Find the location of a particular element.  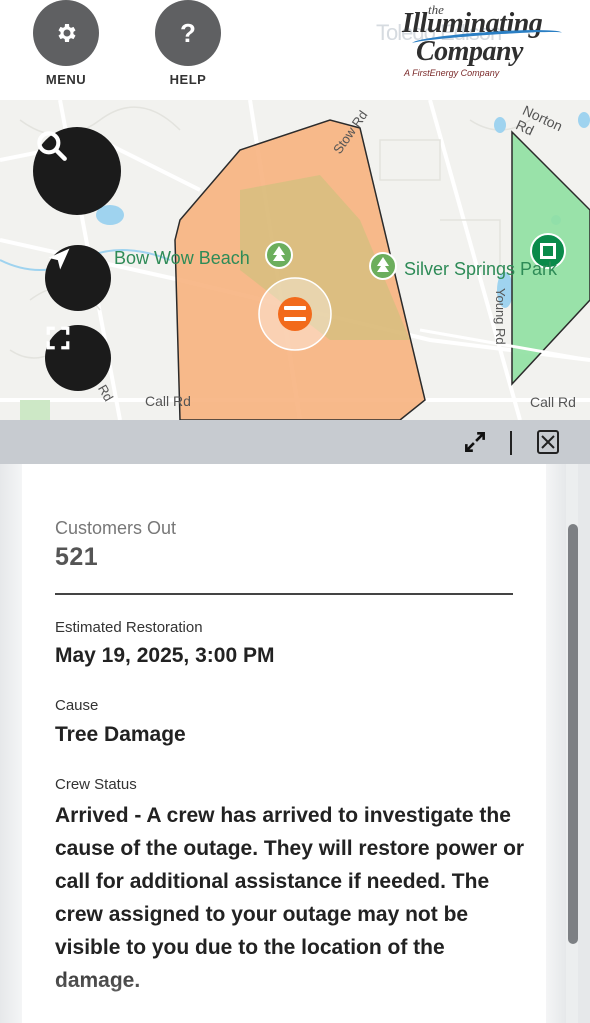

map-label-young-rd: Young Rd is located at coordinates (500, 316).